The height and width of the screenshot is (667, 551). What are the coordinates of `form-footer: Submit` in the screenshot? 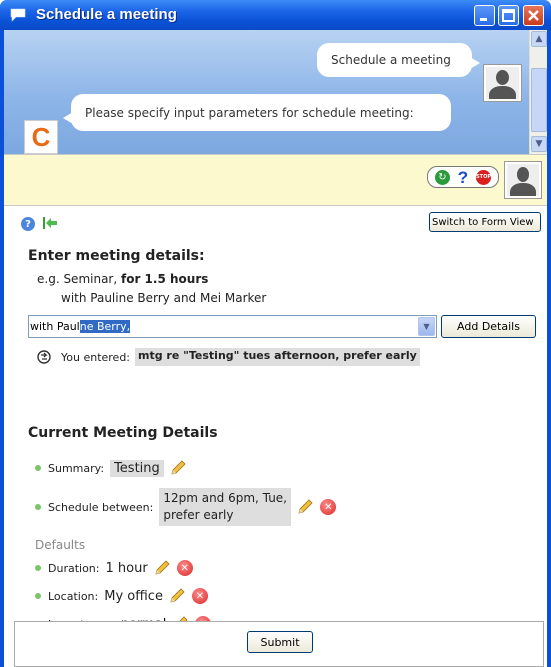 It's located at (279, 644).